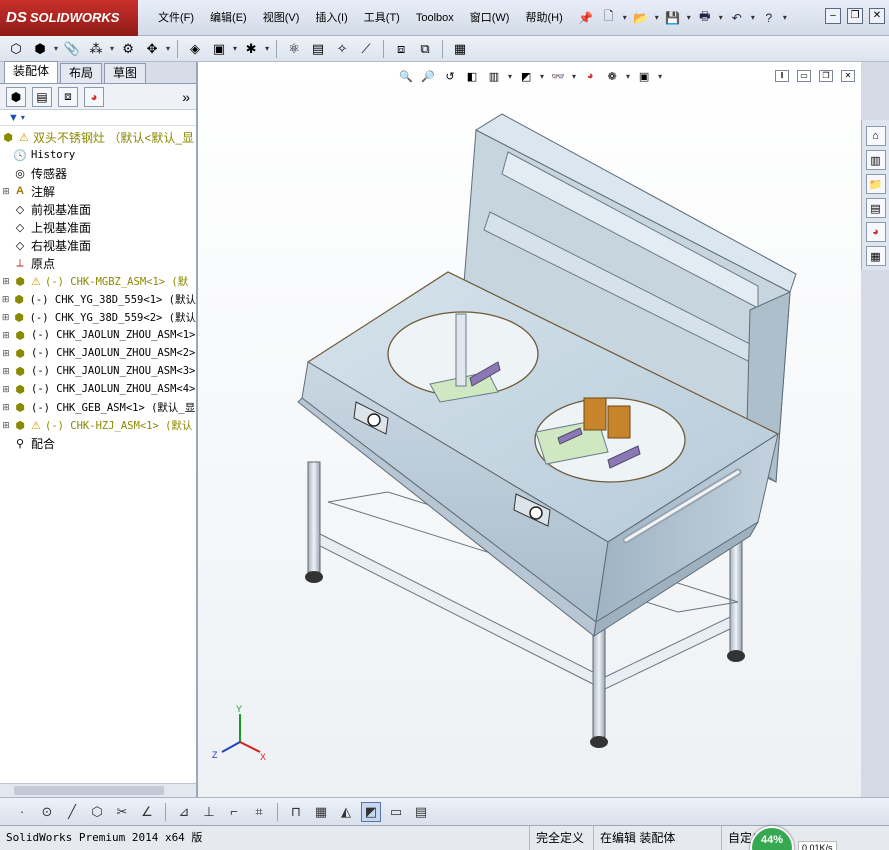 Image resolution: width=889 pixels, height=850 pixels. What do you see at coordinates (98, 299) in the screenshot?
I see `tree-item-component: ⊞ ⬢ (-) CHK_YG_38D_559<1> (默认` at bounding box center [98, 299].